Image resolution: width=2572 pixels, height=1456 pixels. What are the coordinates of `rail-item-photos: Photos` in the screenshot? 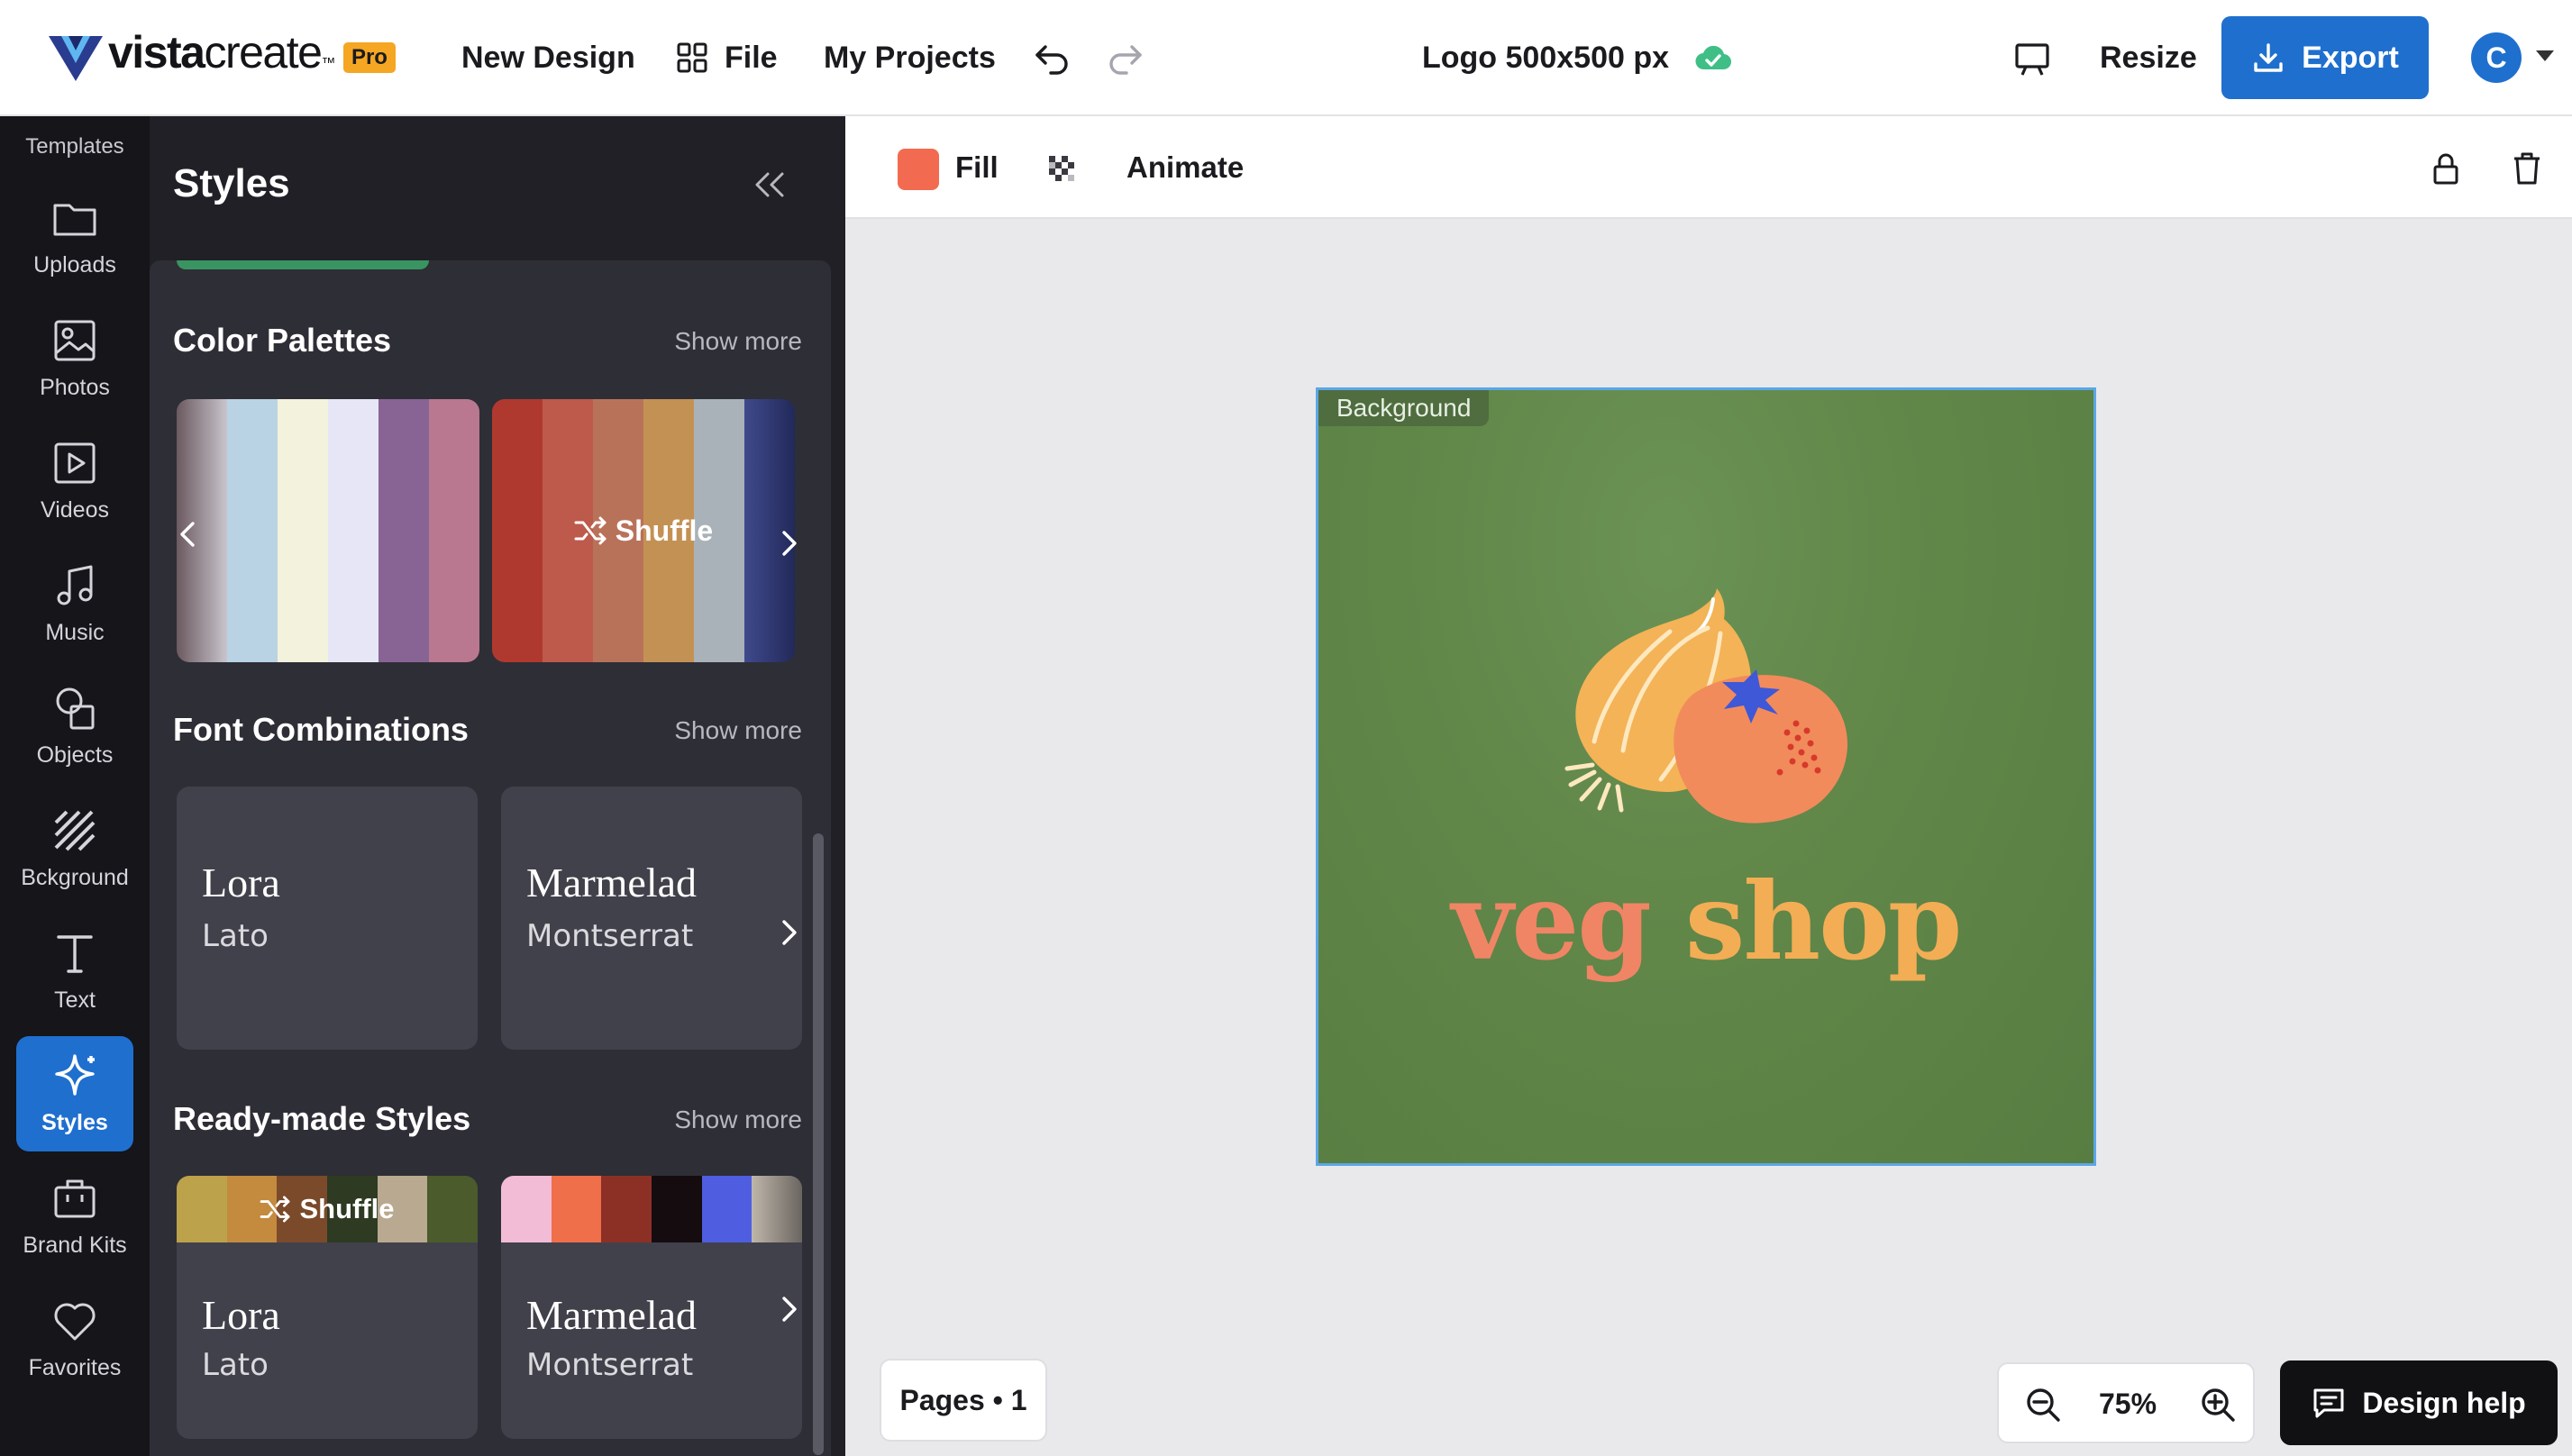 It's located at (74, 359).